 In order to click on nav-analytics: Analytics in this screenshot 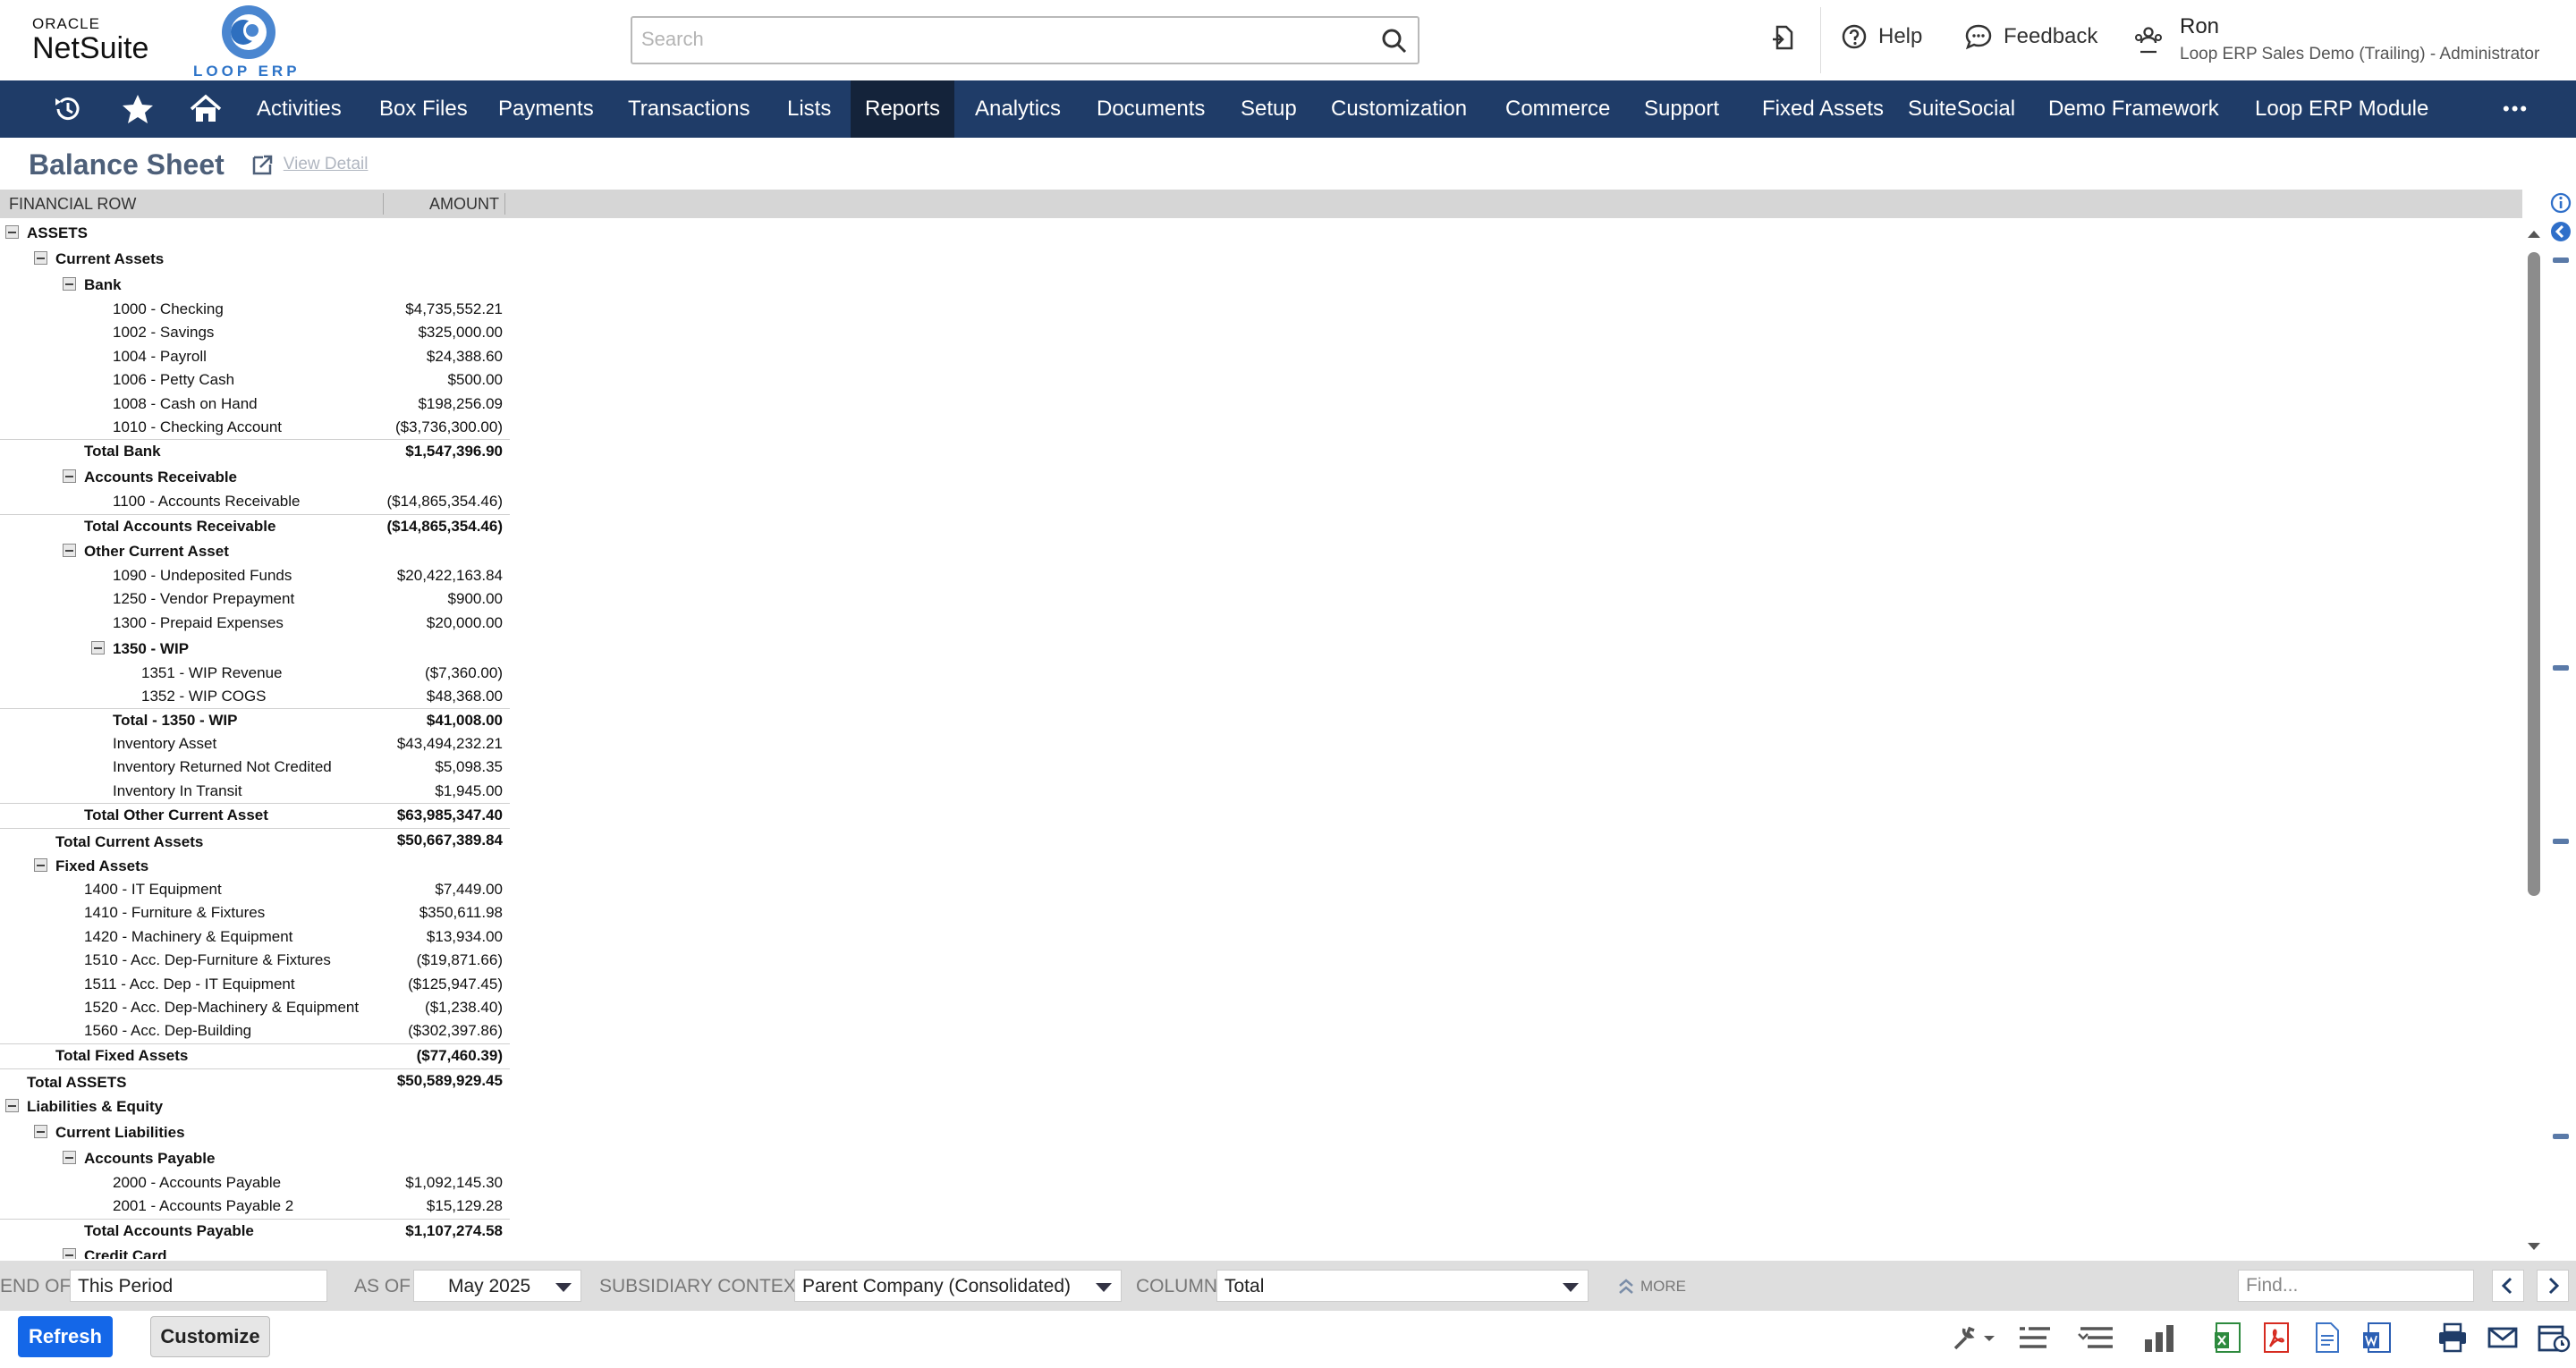, I will do `click(1018, 109)`.